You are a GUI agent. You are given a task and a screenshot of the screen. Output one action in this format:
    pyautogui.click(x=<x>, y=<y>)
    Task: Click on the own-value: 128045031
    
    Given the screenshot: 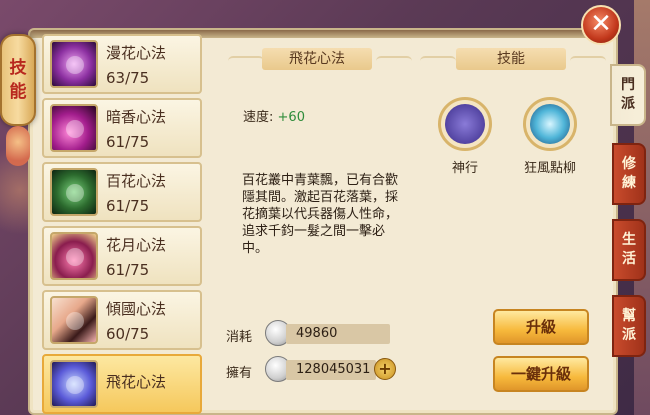 What is the action you would take?
    pyautogui.click(x=331, y=370)
    